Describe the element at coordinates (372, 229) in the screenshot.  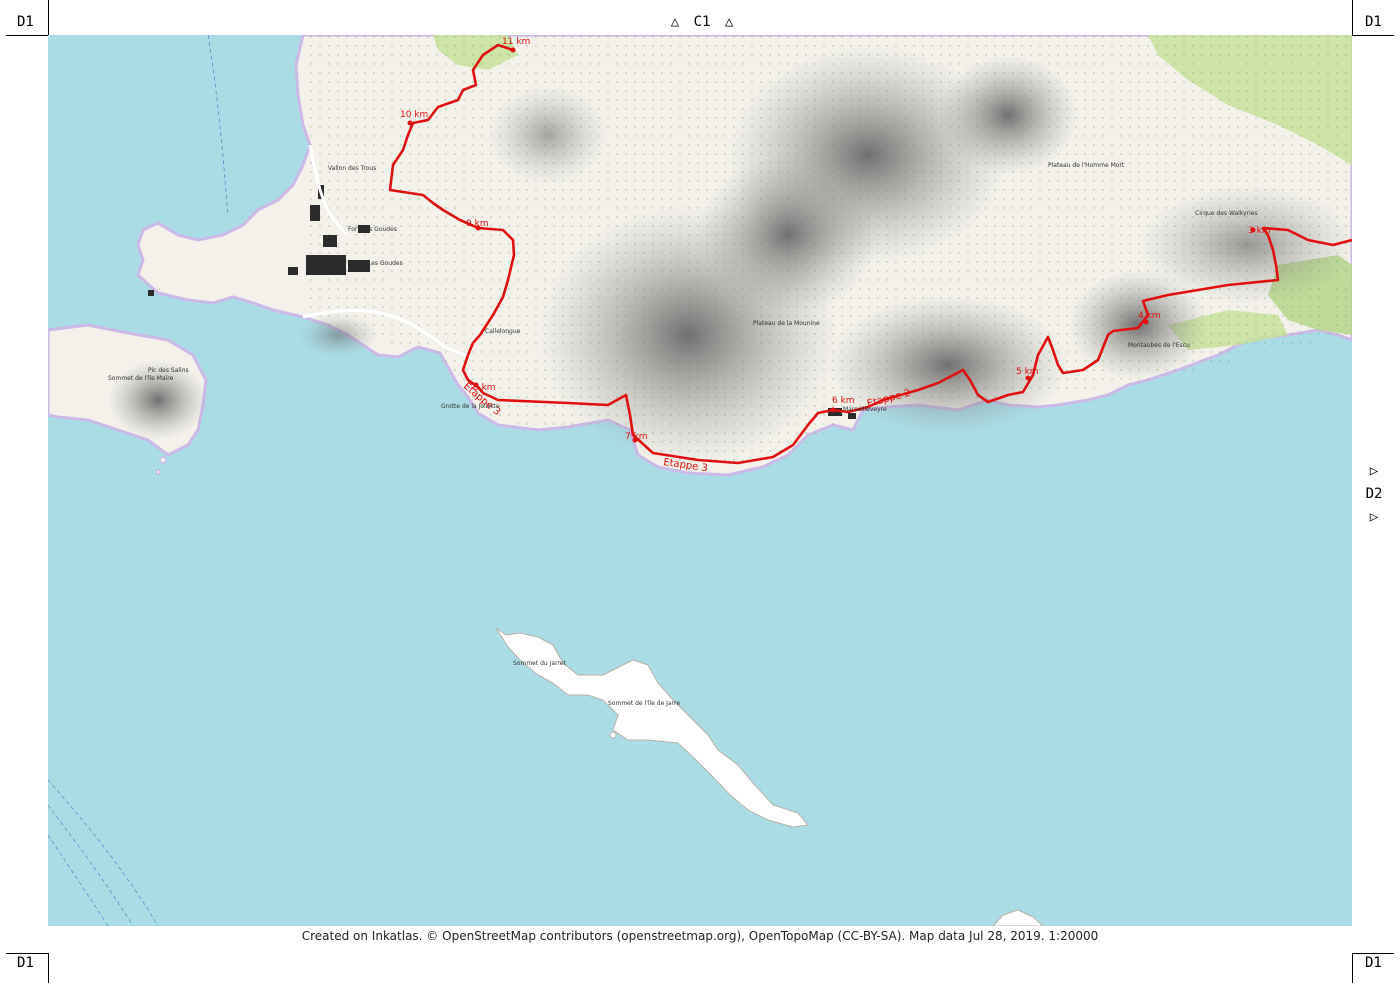
I see `place-label: Fort des Goudes` at that location.